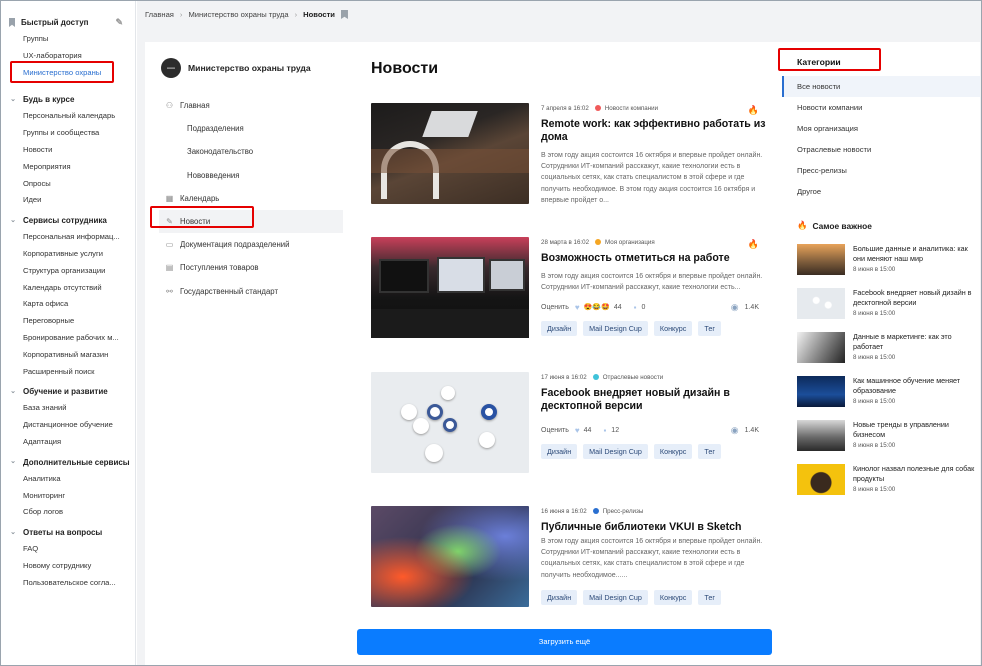 This screenshot has height=666, width=982. I want to click on calendar-icon: ▦, so click(169, 198).